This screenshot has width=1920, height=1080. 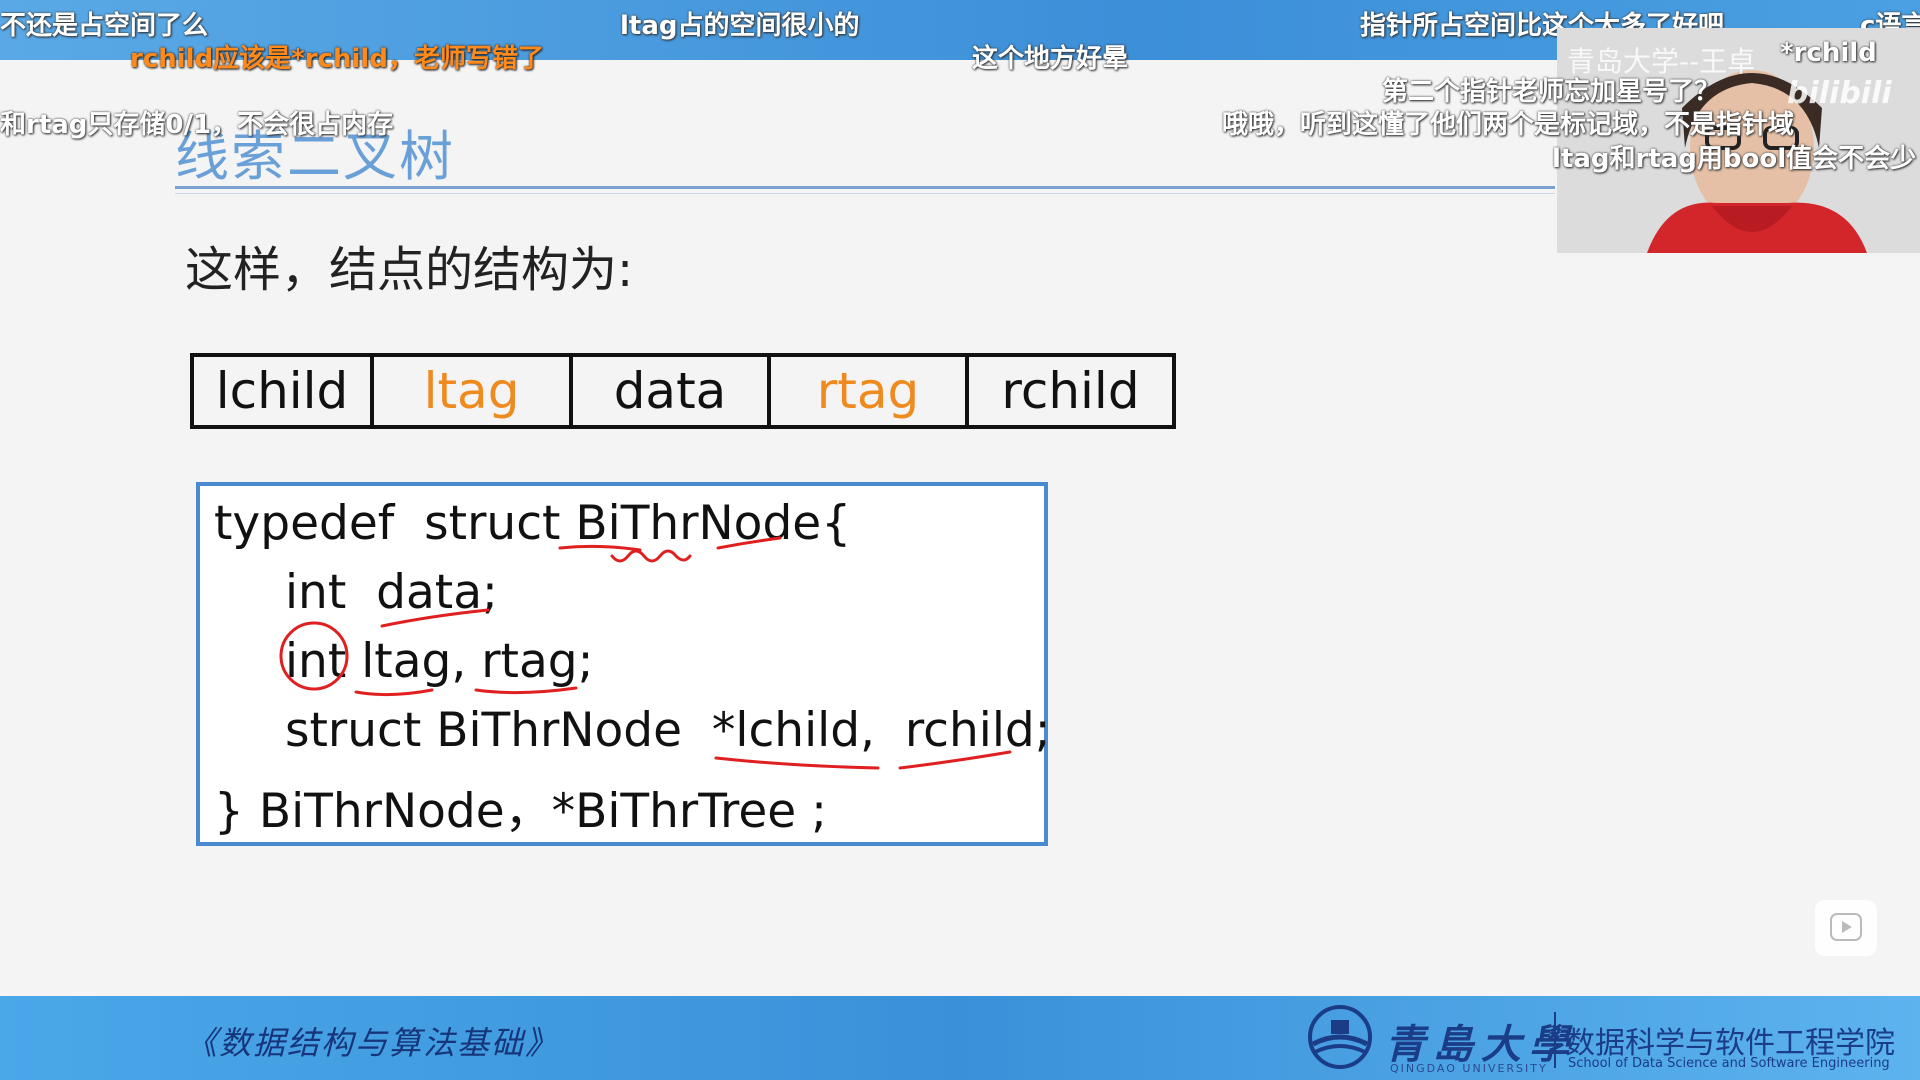 What do you see at coordinates (1734, 159) in the screenshot?
I see `danmaku-comment: ltag和rtag用bool值会不会少` at bounding box center [1734, 159].